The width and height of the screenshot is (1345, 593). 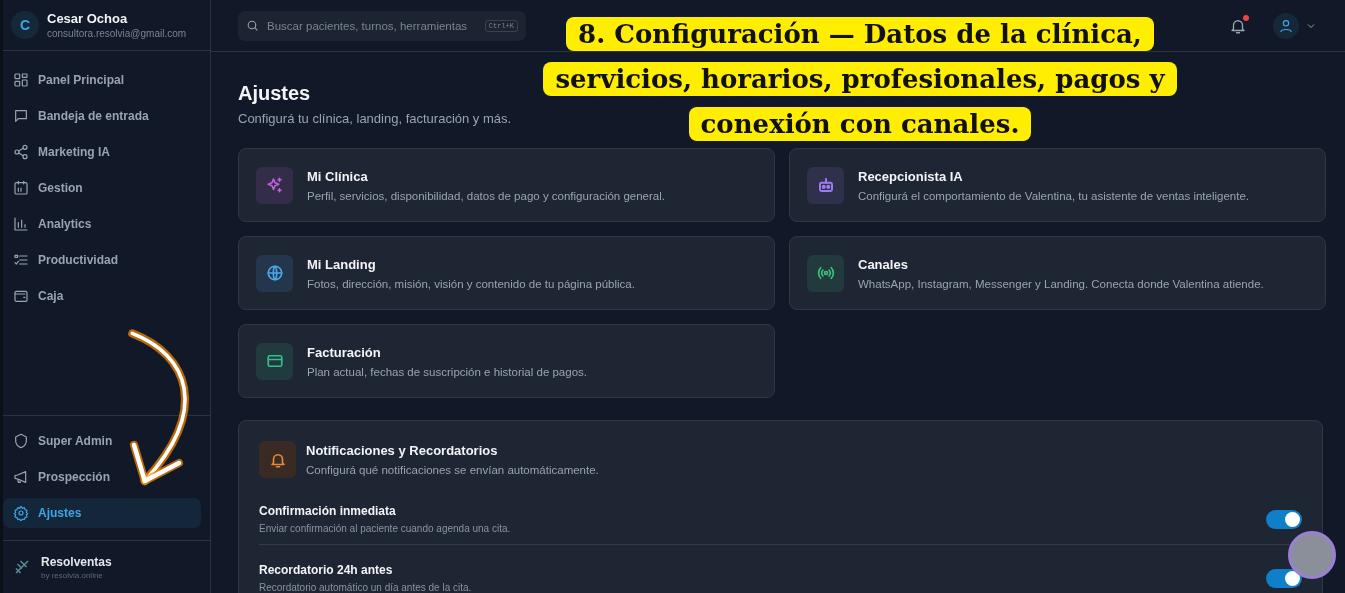 What do you see at coordinates (21, 116) in the screenshot?
I see `chat-icon` at bounding box center [21, 116].